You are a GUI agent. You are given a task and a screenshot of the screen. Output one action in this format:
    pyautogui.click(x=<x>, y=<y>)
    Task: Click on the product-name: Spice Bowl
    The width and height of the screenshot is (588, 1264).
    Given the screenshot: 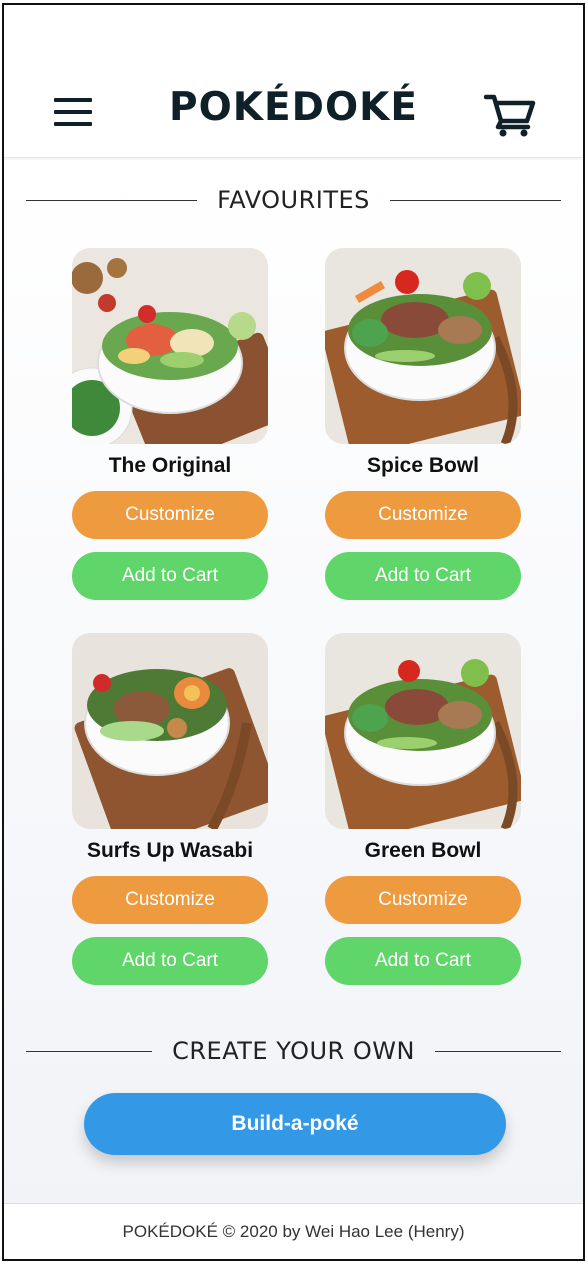 What is the action you would take?
    pyautogui.click(x=423, y=465)
    